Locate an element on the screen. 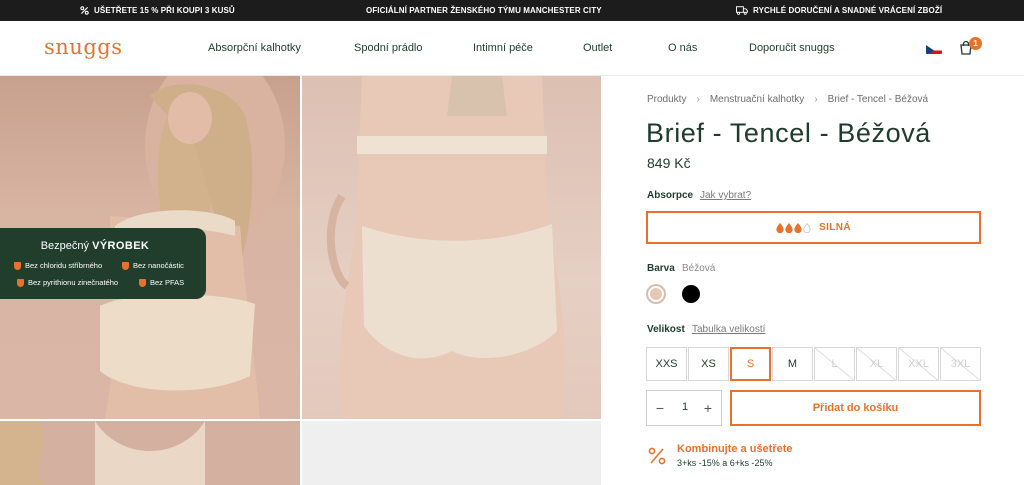 The height and width of the screenshot is (485, 1024). badge-title-bold: VÝROBEK is located at coordinates (121, 246).